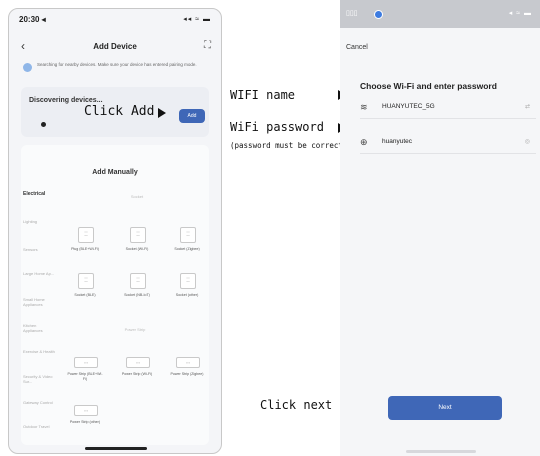 This screenshot has height=456, width=540. Describe the element at coordinates (296, 405) in the screenshot. I see `annotation-click-next: Click next` at that location.